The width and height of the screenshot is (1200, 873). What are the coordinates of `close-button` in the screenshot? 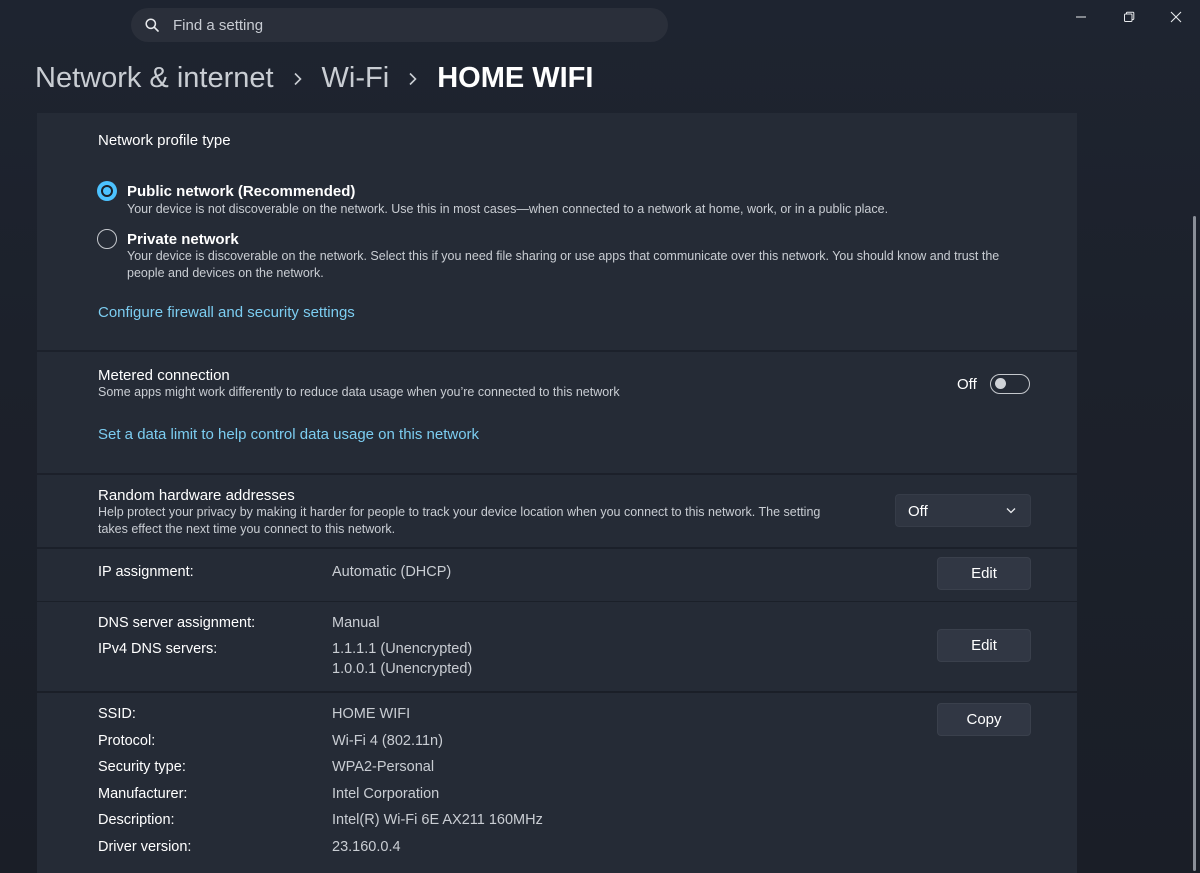 It's located at (1176, 17).